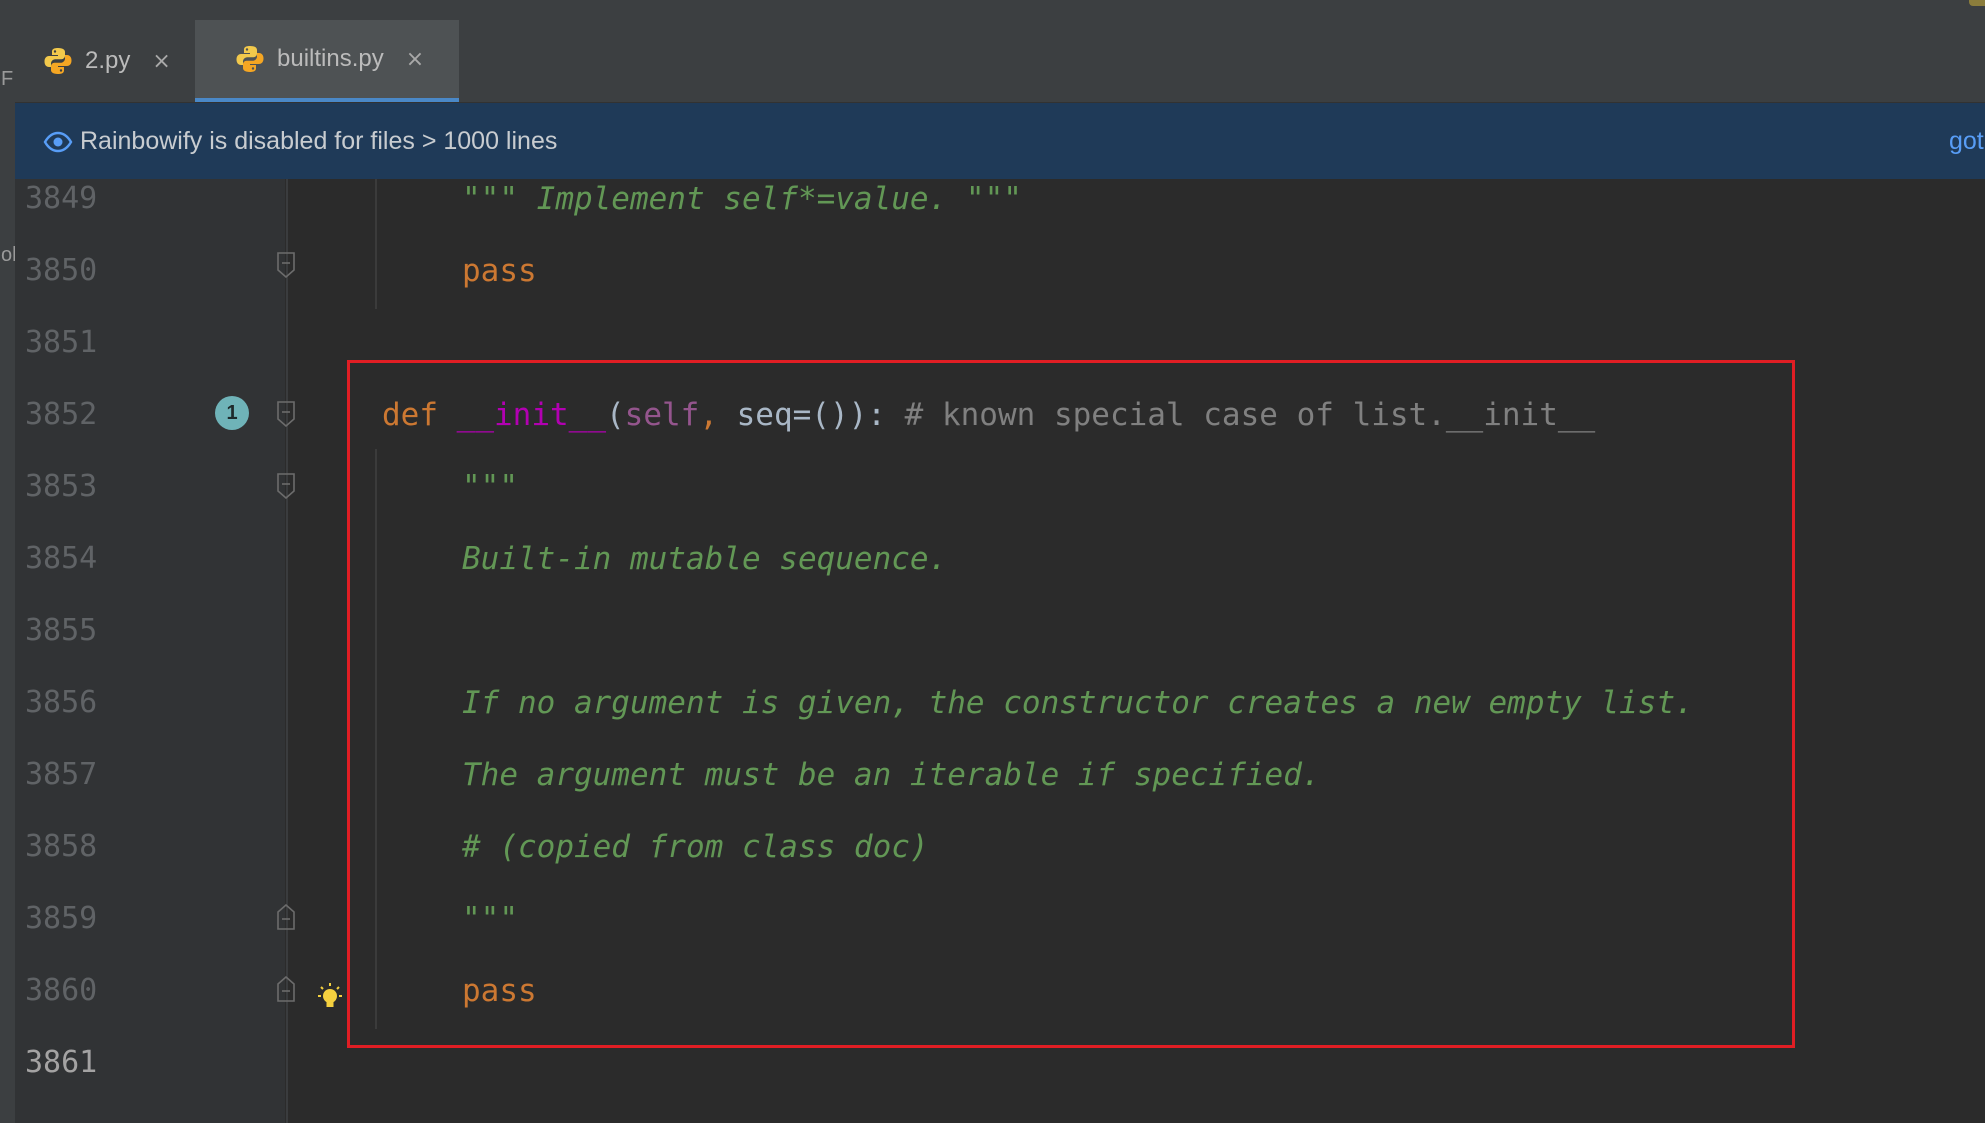 The image size is (1985, 1123). What do you see at coordinates (232, 413) in the screenshot?
I see `override-badge-icon: 1` at bounding box center [232, 413].